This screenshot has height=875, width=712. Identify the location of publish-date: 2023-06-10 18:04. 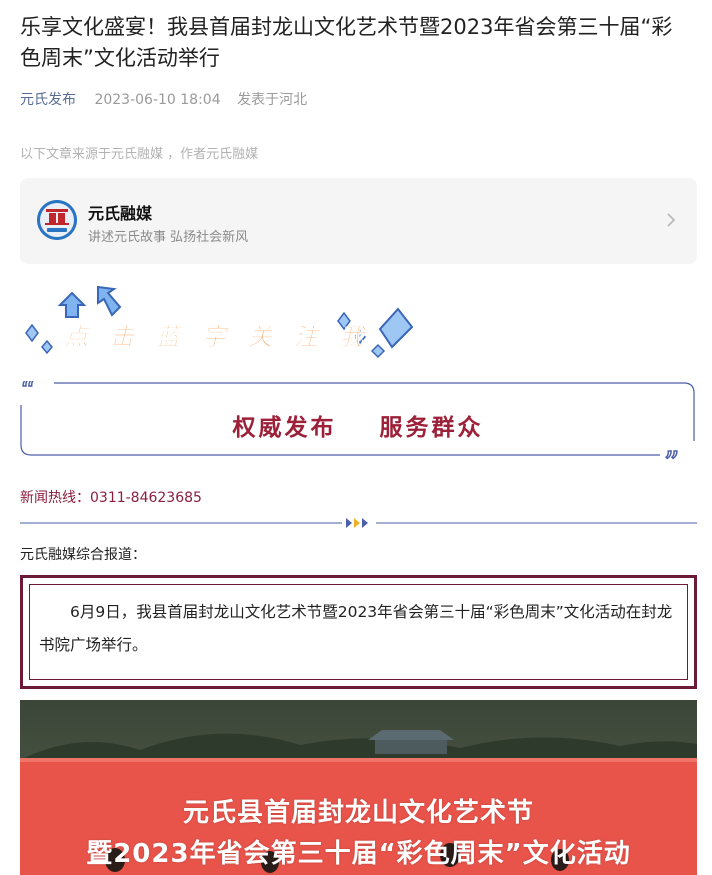
(157, 100).